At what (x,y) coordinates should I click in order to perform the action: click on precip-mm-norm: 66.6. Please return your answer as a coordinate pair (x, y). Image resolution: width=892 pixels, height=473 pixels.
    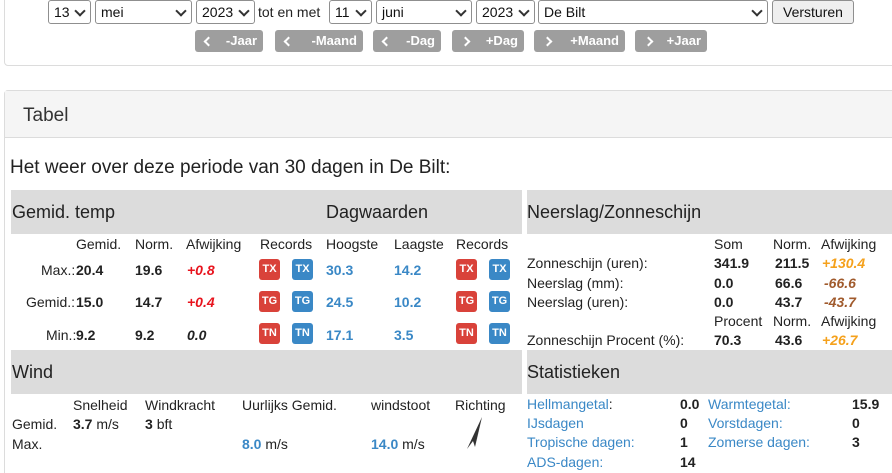
    Looking at the image, I should click on (789, 283).